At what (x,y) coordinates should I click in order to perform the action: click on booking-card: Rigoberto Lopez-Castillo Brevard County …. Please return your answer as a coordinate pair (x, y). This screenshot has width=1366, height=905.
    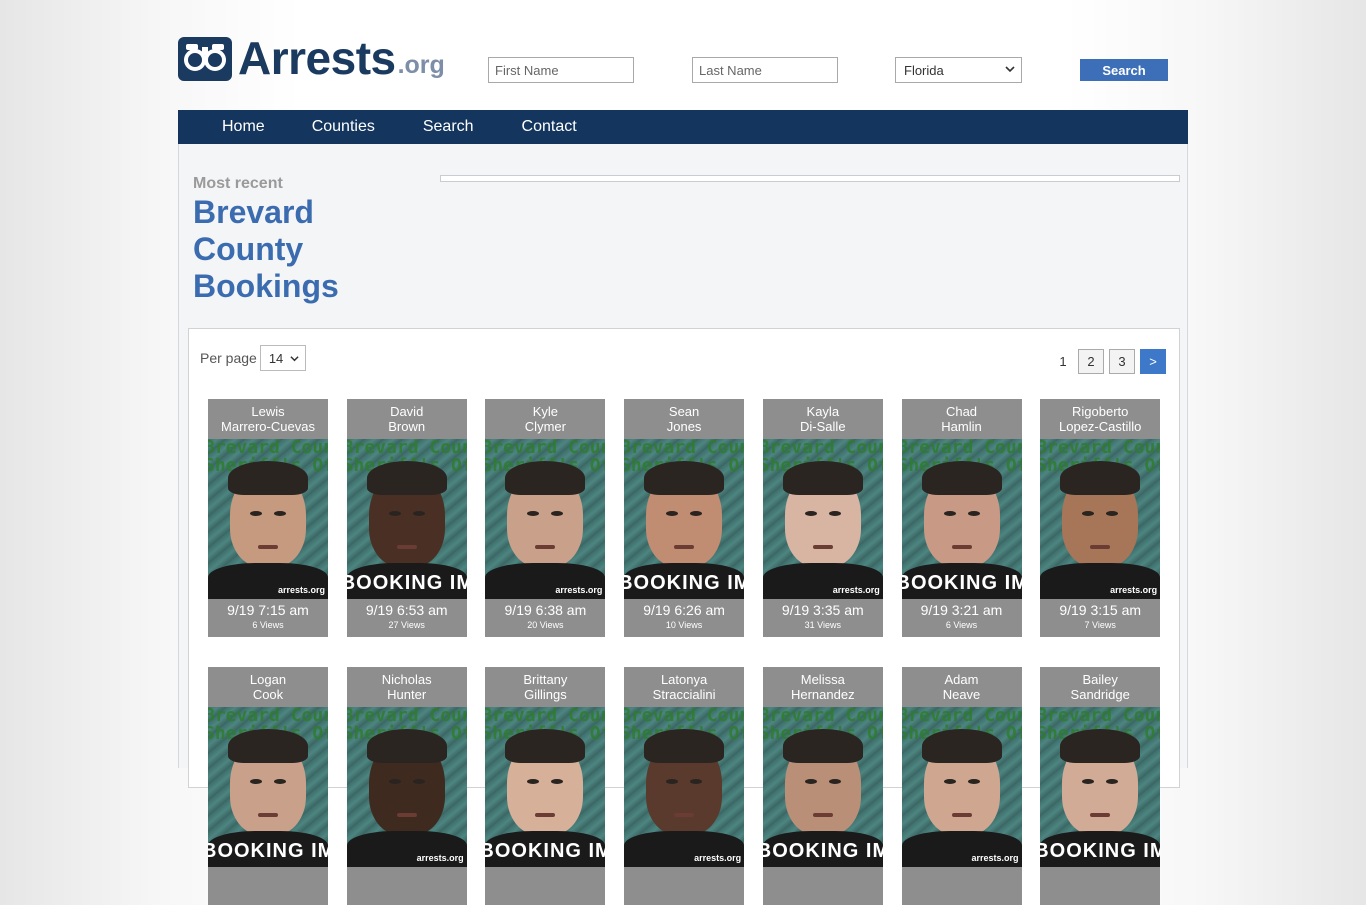
    Looking at the image, I should click on (1100, 518).